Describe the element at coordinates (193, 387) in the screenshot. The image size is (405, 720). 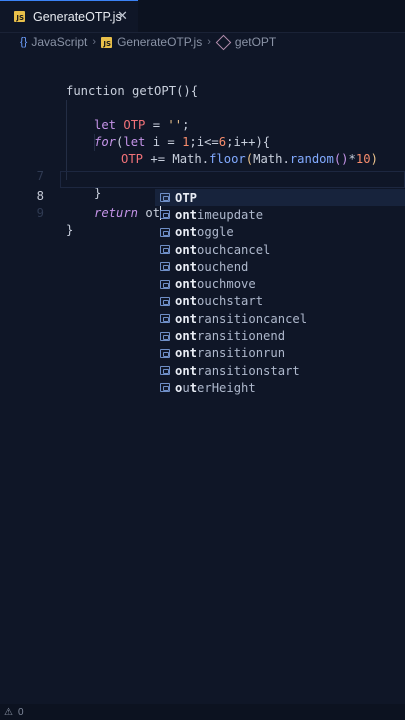
I see `suggestion-match: t` at that location.